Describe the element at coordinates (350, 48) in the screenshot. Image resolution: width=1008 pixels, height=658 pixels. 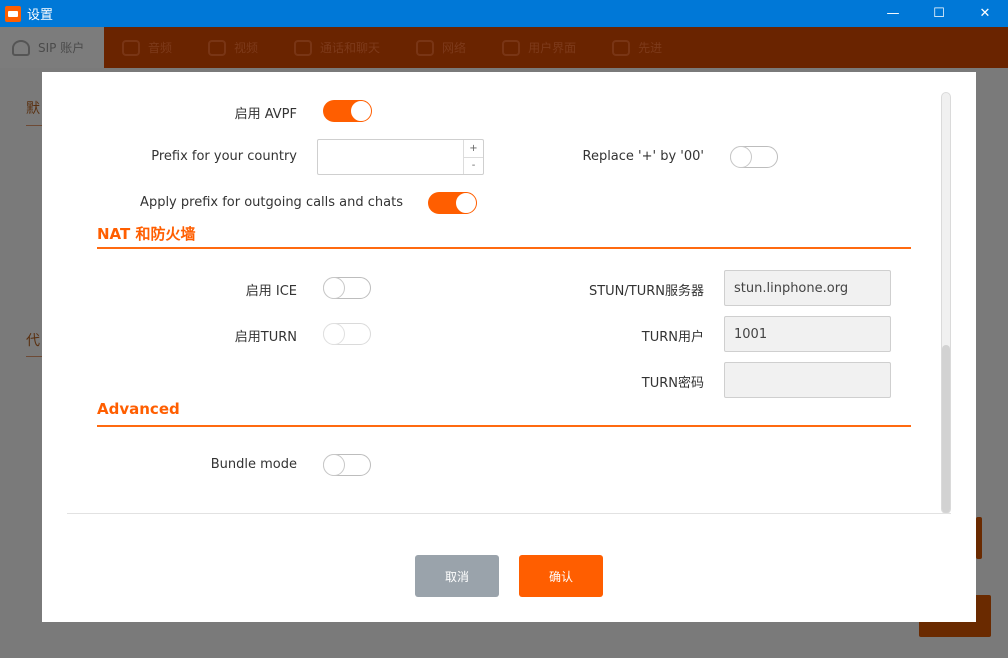
I see `tab-label: 通话和聊天` at that location.